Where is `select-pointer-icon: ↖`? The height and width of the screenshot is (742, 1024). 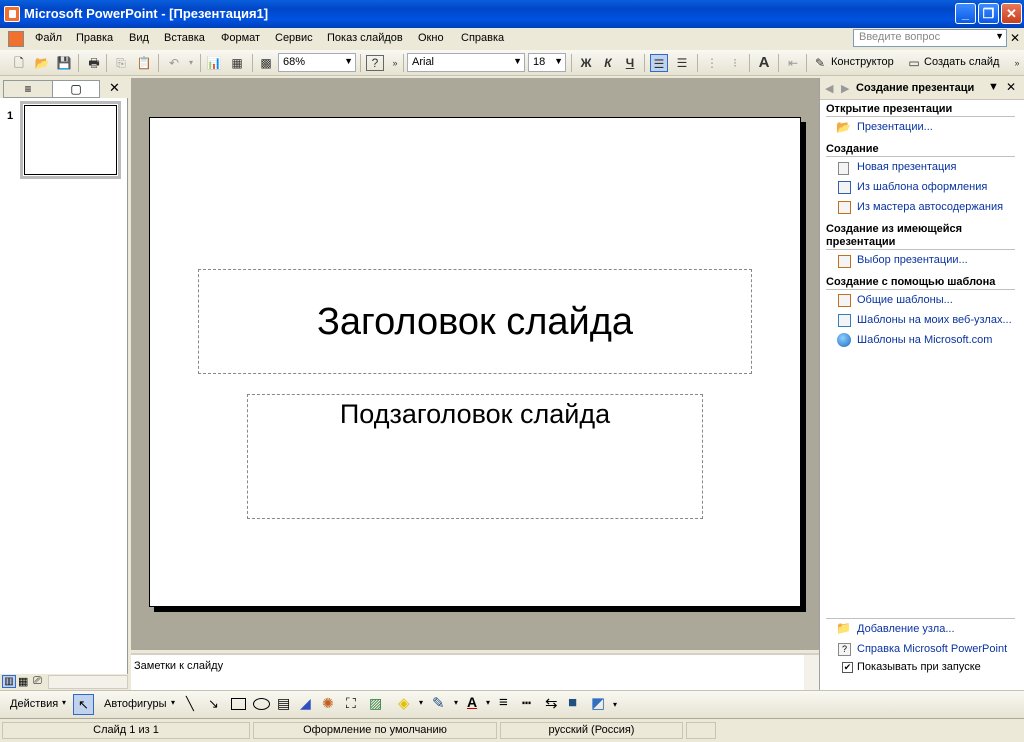 select-pointer-icon: ↖ is located at coordinates (83, 704).